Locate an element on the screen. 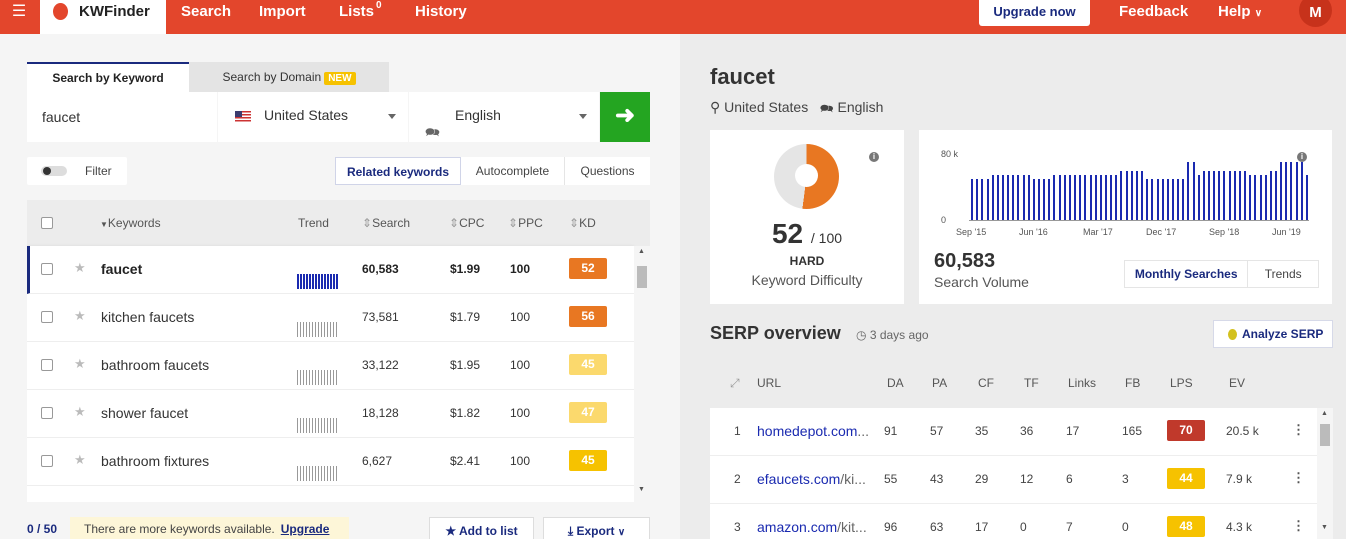  nav-lists: Lists 0 is located at coordinates (360, 10).